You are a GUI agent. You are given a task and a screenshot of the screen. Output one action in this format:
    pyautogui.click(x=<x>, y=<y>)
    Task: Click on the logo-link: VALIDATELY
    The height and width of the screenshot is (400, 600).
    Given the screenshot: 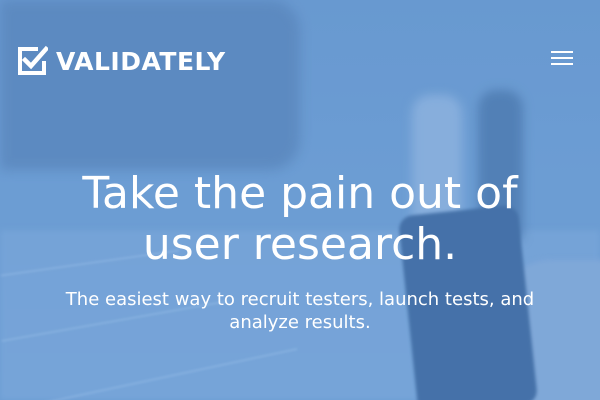 What is the action you would take?
    pyautogui.click(x=121, y=61)
    